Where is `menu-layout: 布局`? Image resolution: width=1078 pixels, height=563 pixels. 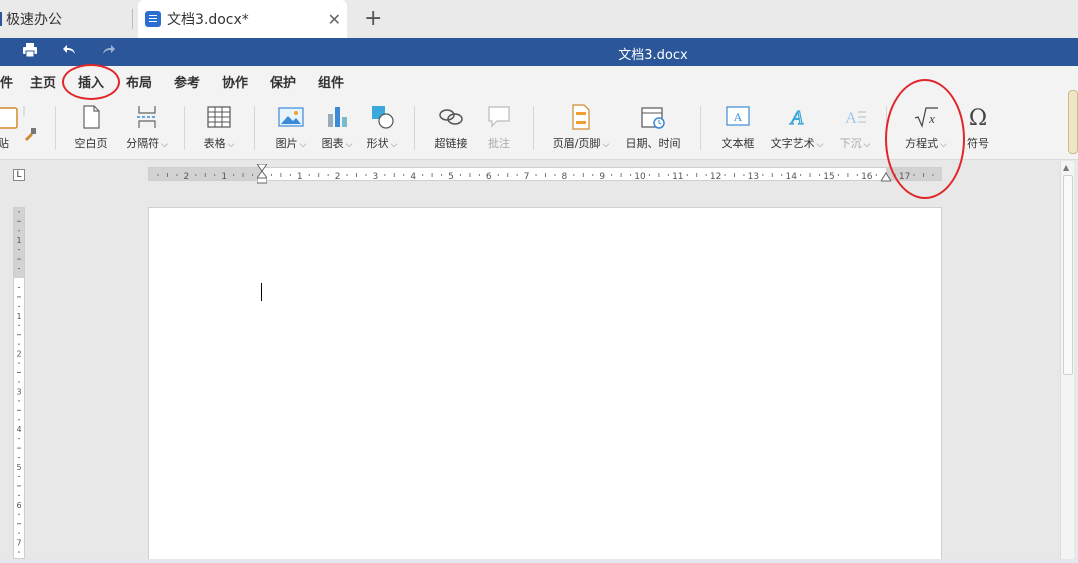 menu-layout: 布局 is located at coordinates (139, 81).